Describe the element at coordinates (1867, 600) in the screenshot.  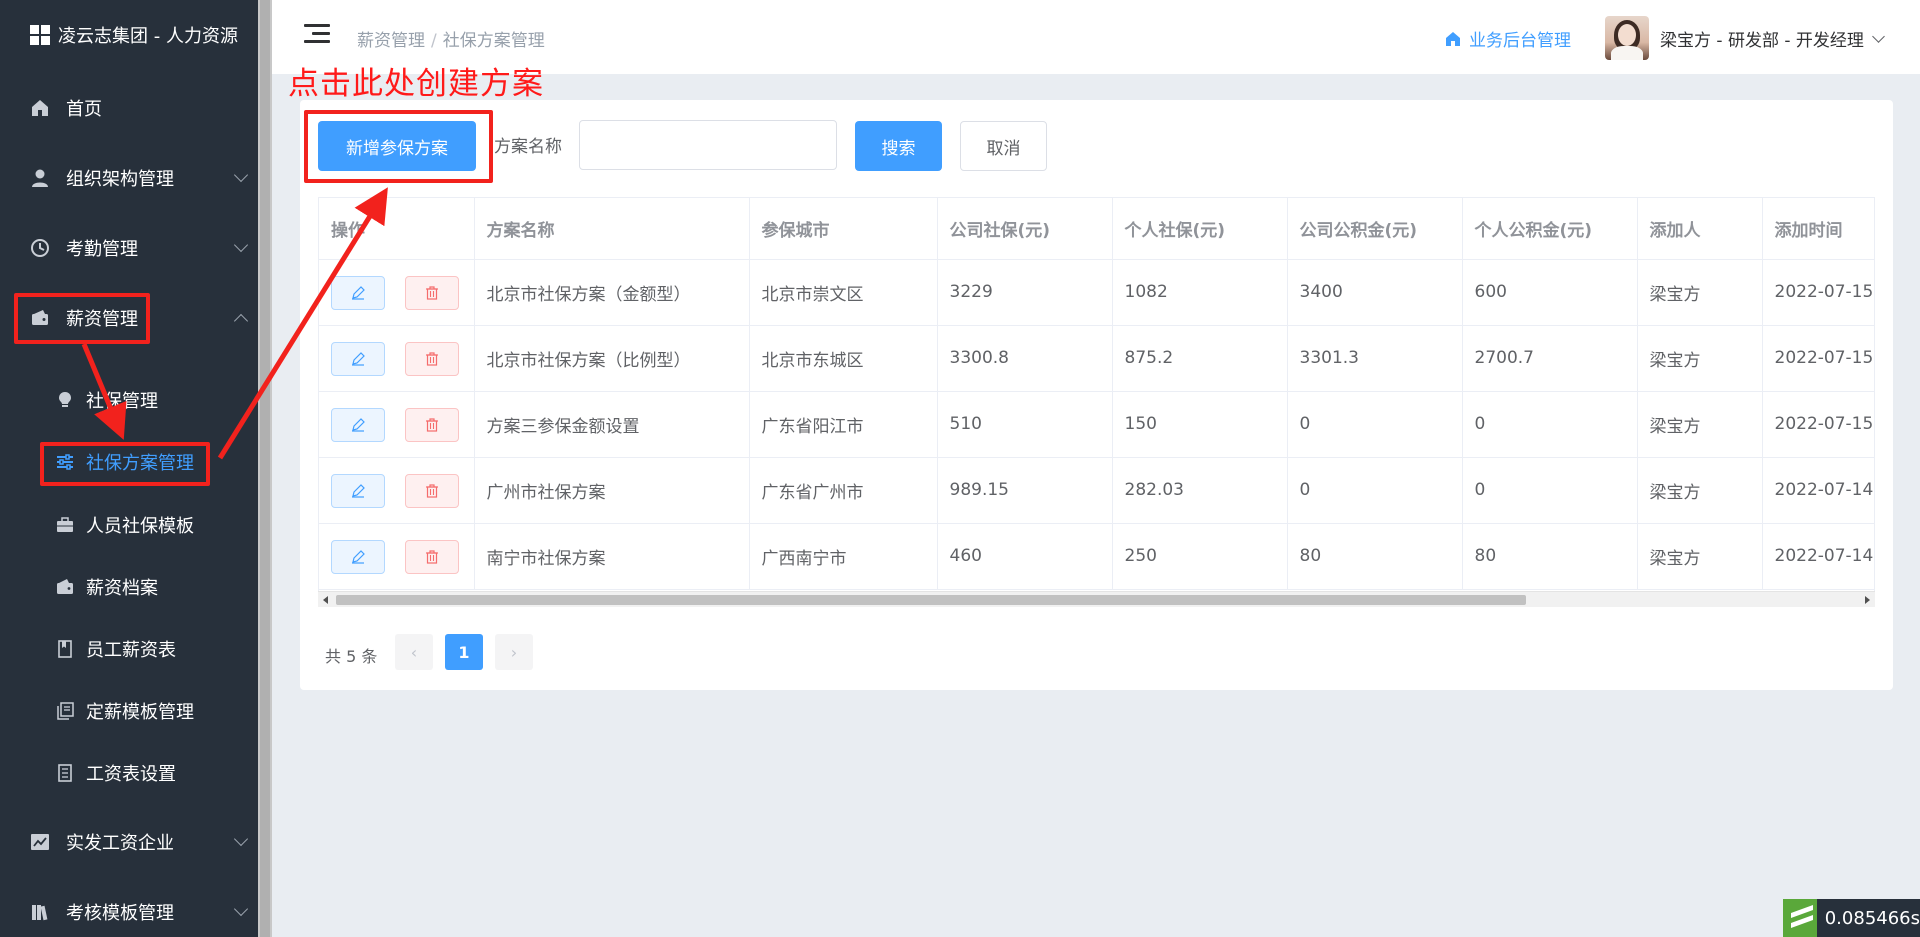
I see `scroll-right-icon` at that location.